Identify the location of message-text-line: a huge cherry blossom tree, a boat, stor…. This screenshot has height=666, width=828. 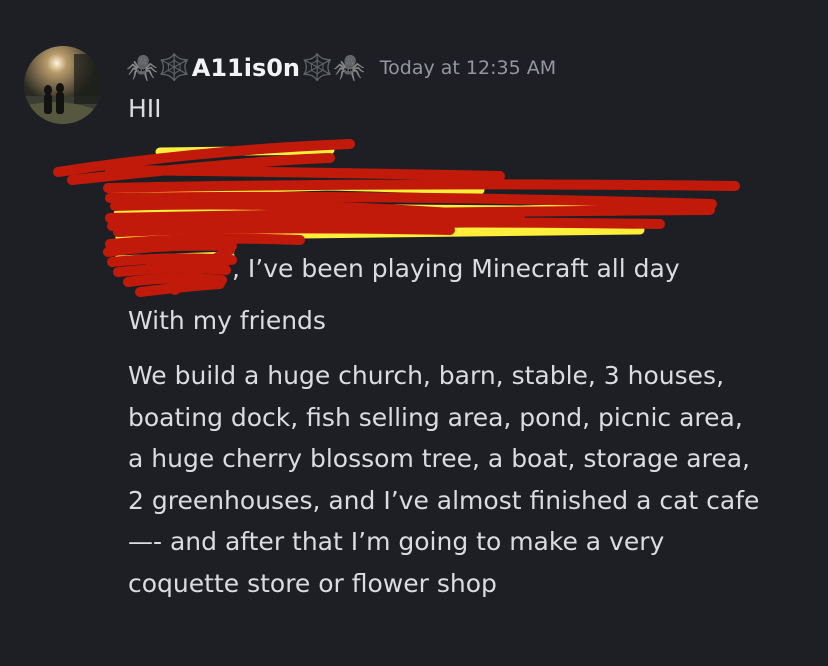
(439, 458).